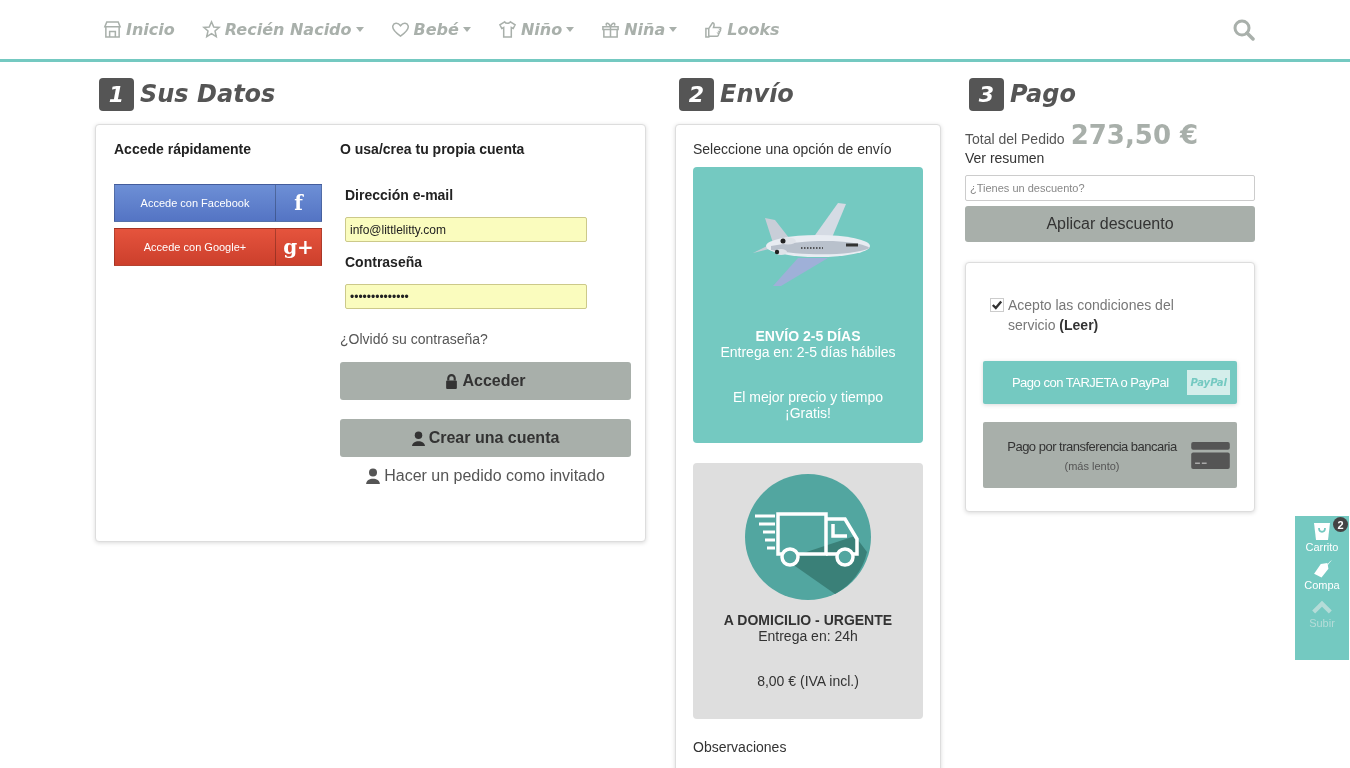  Describe the element at coordinates (808, 397) in the screenshot. I see `shipping-price: El mejor precio y tiempo` at that location.